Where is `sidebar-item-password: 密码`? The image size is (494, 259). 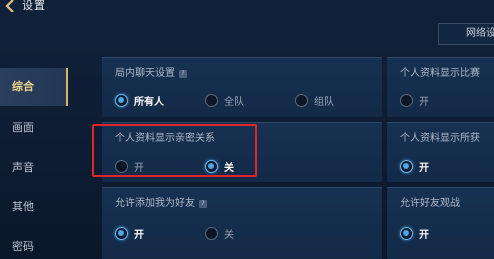
sidebar-item-password: 密码 is located at coordinates (34, 243).